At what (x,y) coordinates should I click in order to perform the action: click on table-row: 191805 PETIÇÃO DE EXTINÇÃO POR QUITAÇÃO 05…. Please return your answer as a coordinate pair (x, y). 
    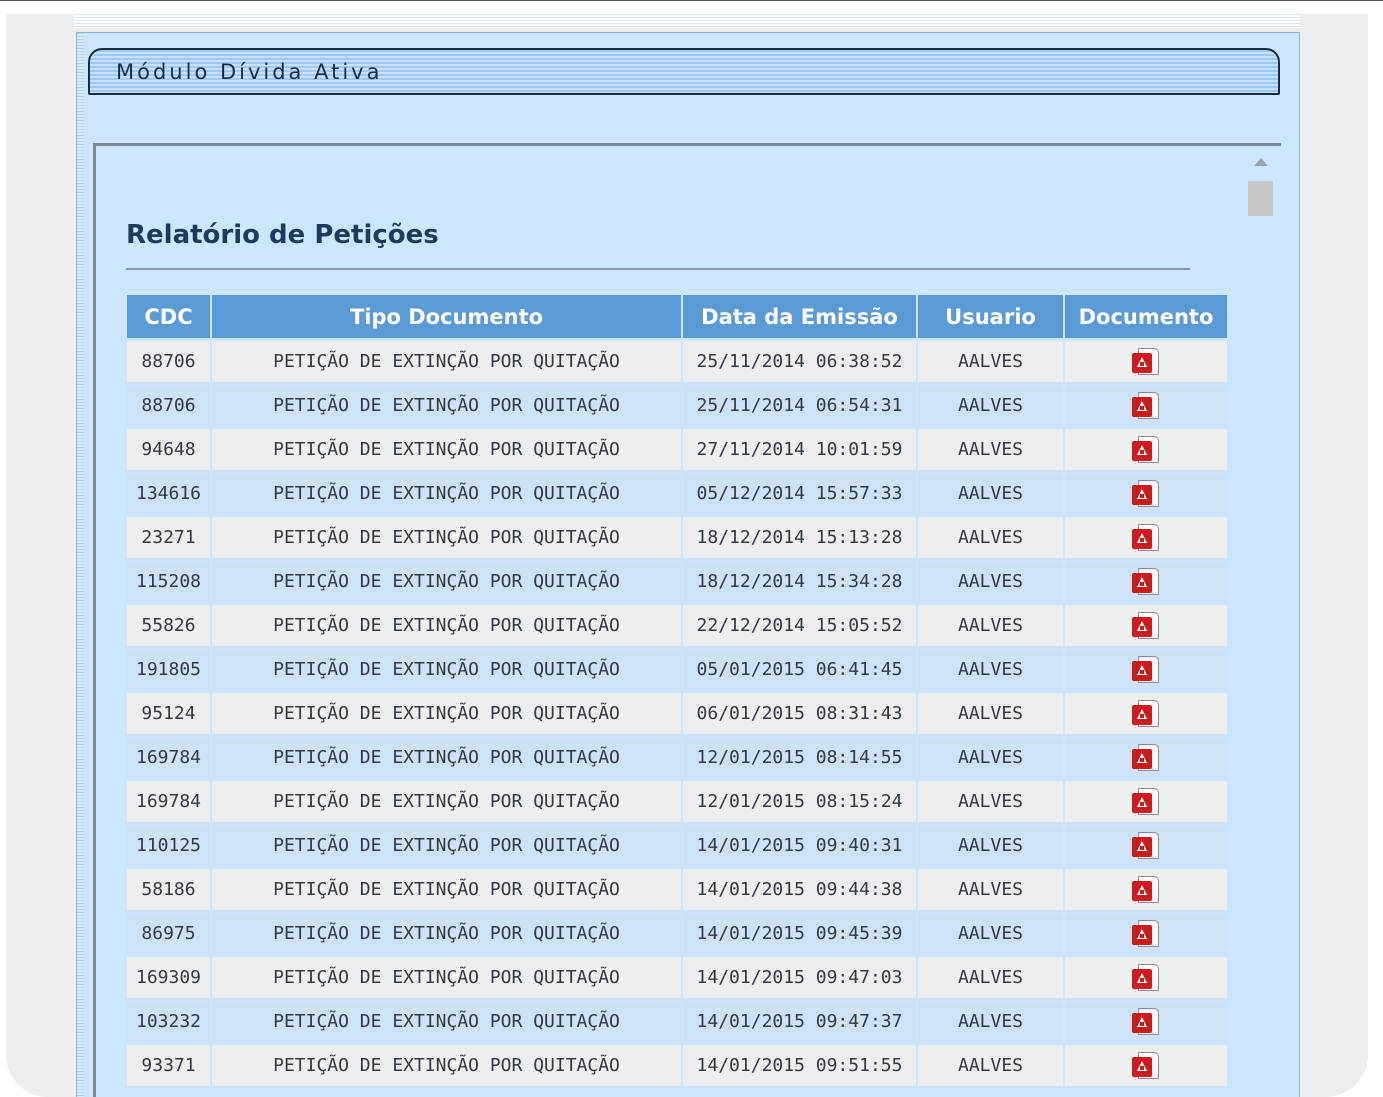
    Looking at the image, I should click on (677, 669).